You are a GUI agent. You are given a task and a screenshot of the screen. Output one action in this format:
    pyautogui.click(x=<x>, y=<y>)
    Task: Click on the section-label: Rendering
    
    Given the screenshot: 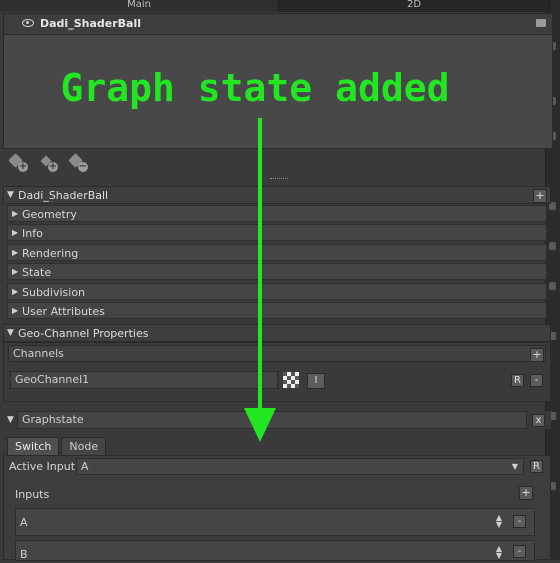 What is the action you would take?
    pyautogui.click(x=50, y=253)
    